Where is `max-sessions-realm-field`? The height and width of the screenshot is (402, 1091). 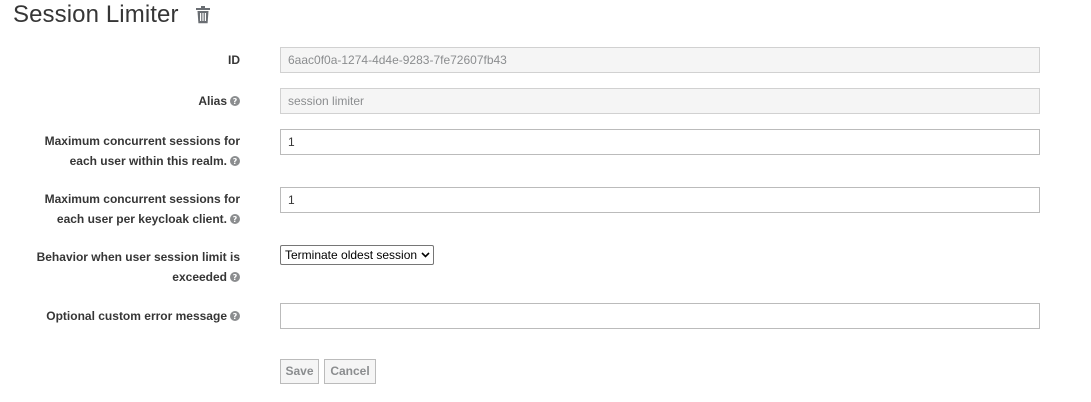
max-sessions-realm-field is located at coordinates (660, 142).